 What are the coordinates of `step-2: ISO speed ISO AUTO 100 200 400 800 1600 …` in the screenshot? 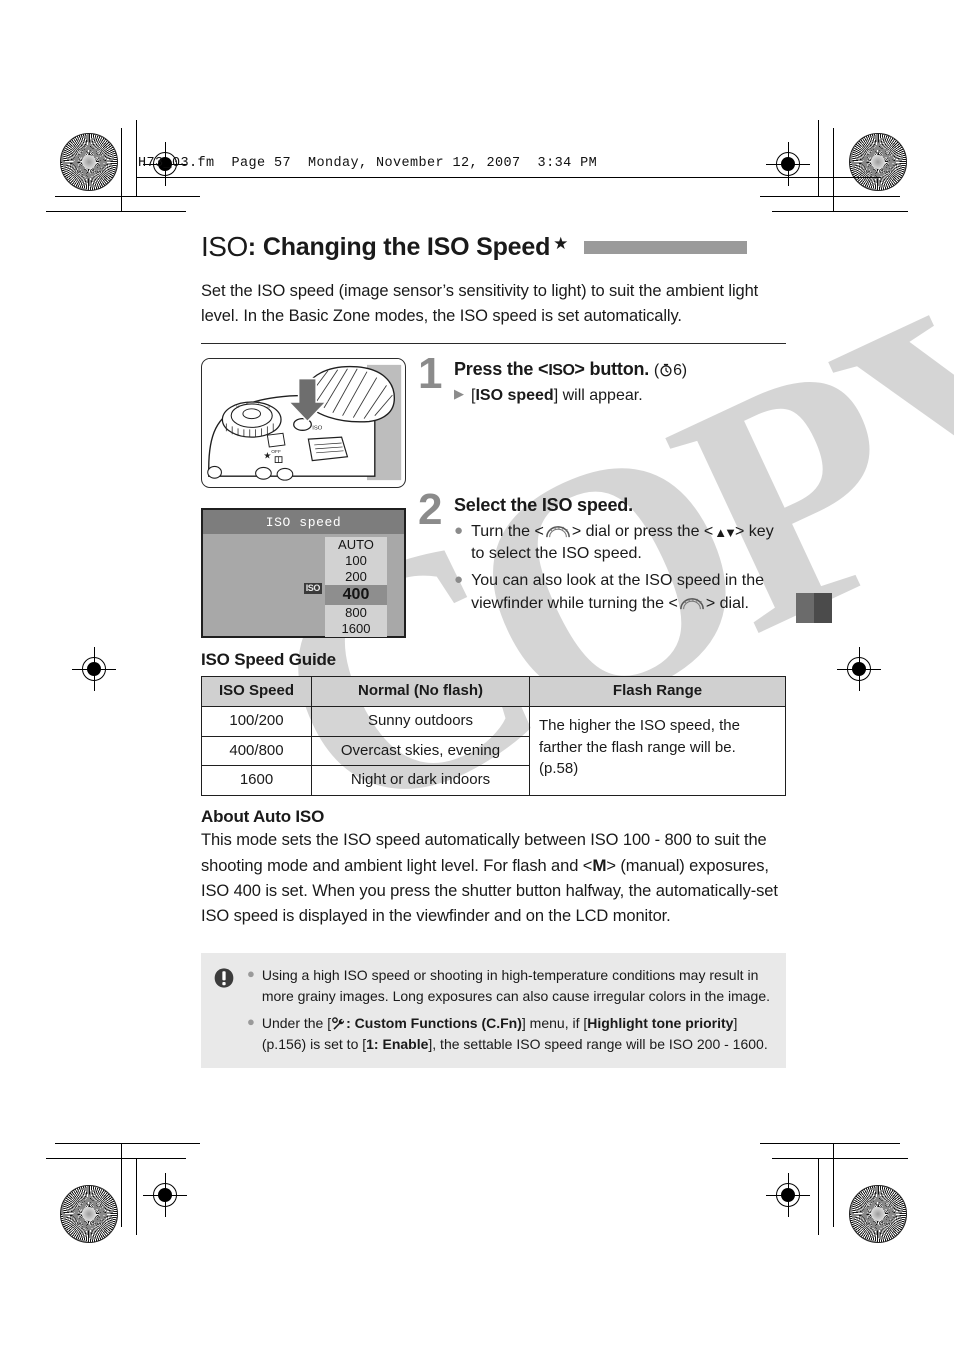 It's located at (493, 563).